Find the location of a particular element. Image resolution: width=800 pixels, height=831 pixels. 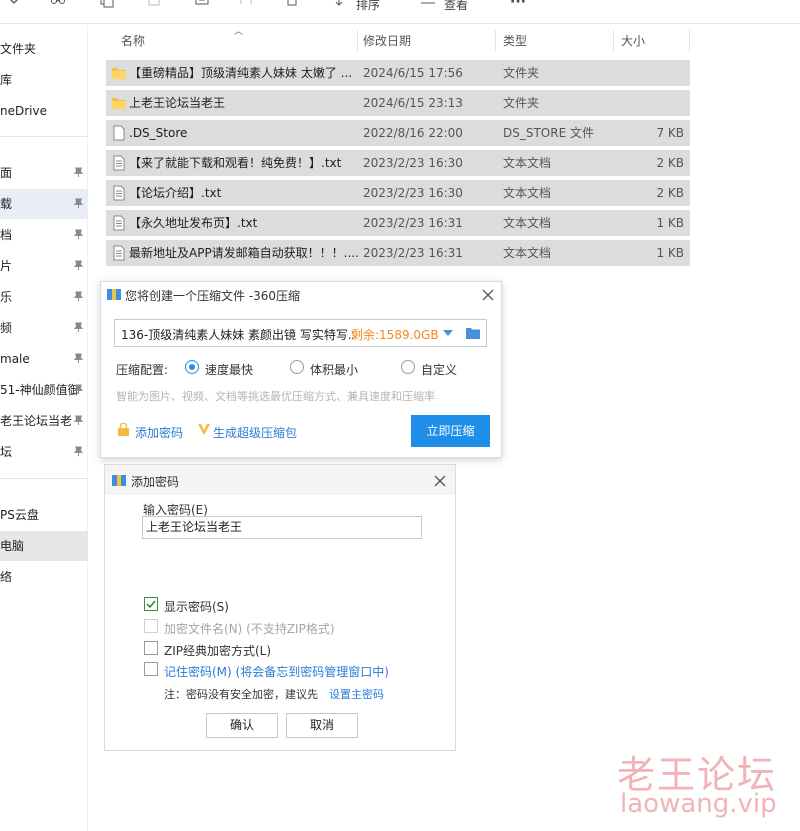

table-row: 【永久地址发布页】.txt 2023/2/23 16:31 文本文档 1 KB is located at coordinates (398, 223).